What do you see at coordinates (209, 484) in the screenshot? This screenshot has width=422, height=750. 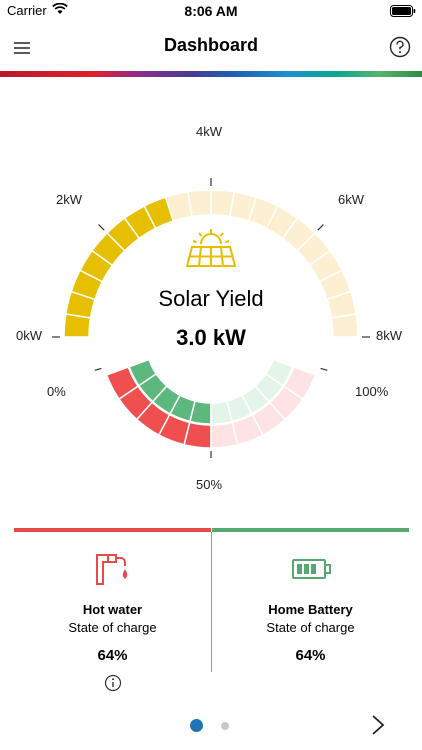 I see `gauge-label-50-percent: 50%` at bounding box center [209, 484].